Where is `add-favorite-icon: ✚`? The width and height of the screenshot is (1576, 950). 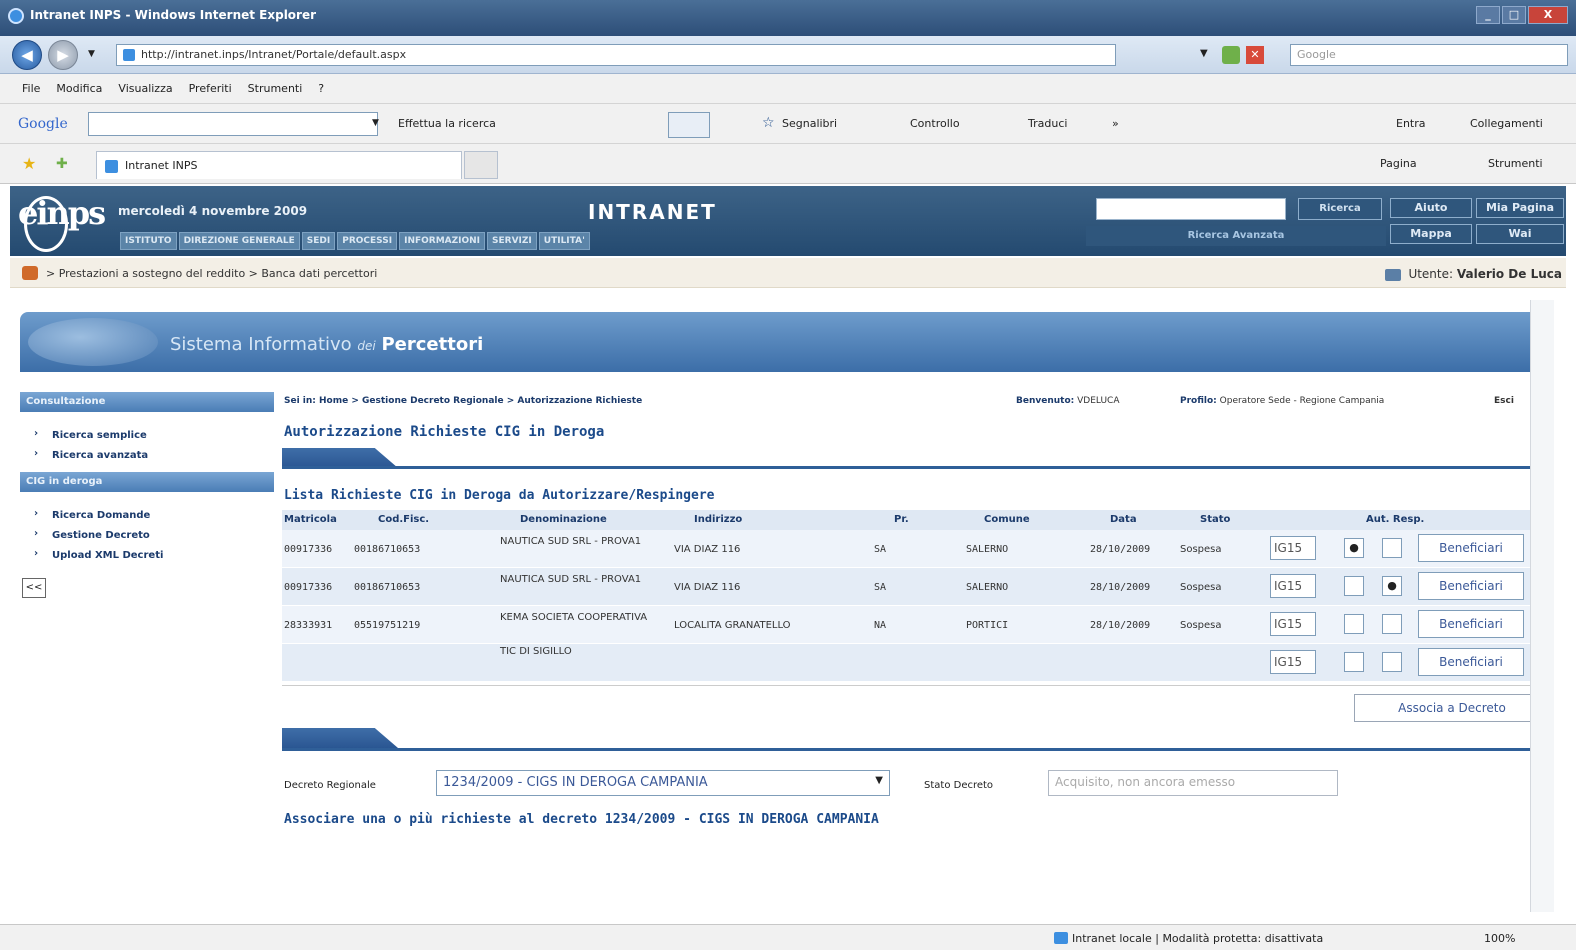
add-favorite-icon: ✚ is located at coordinates (62, 164).